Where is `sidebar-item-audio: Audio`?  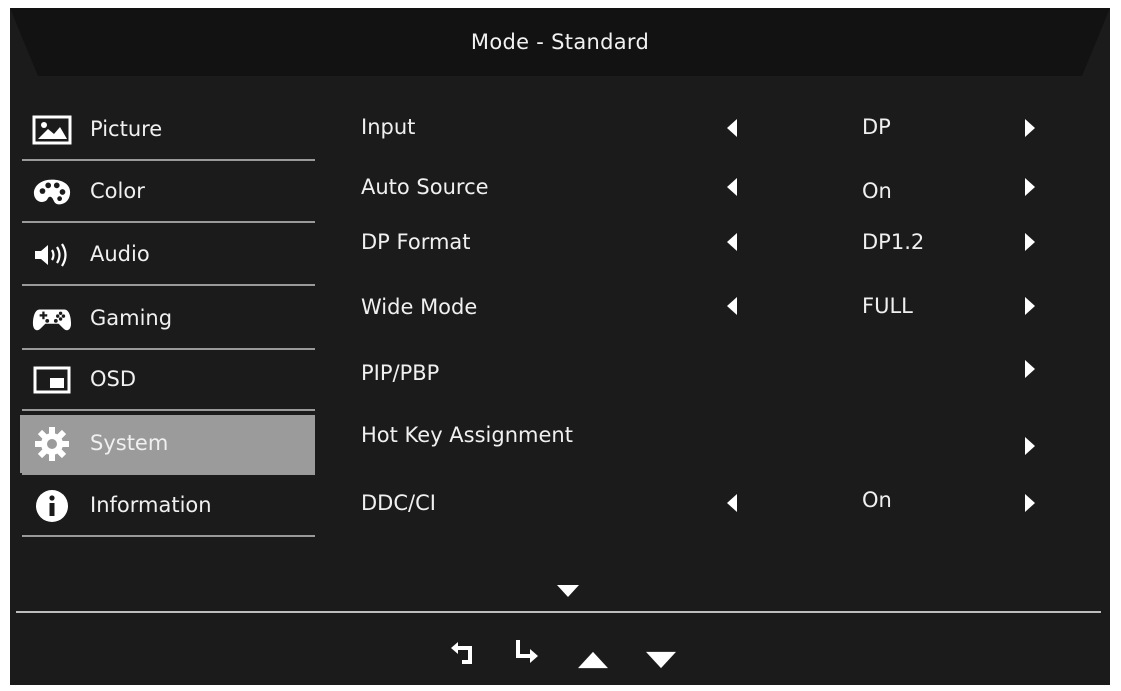
sidebar-item-audio: Audio is located at coordinates (168, 256).